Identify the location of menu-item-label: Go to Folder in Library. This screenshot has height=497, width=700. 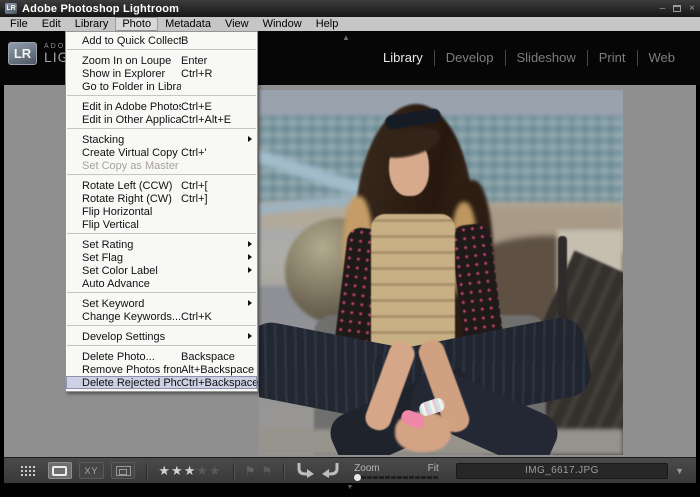
(131, 86).